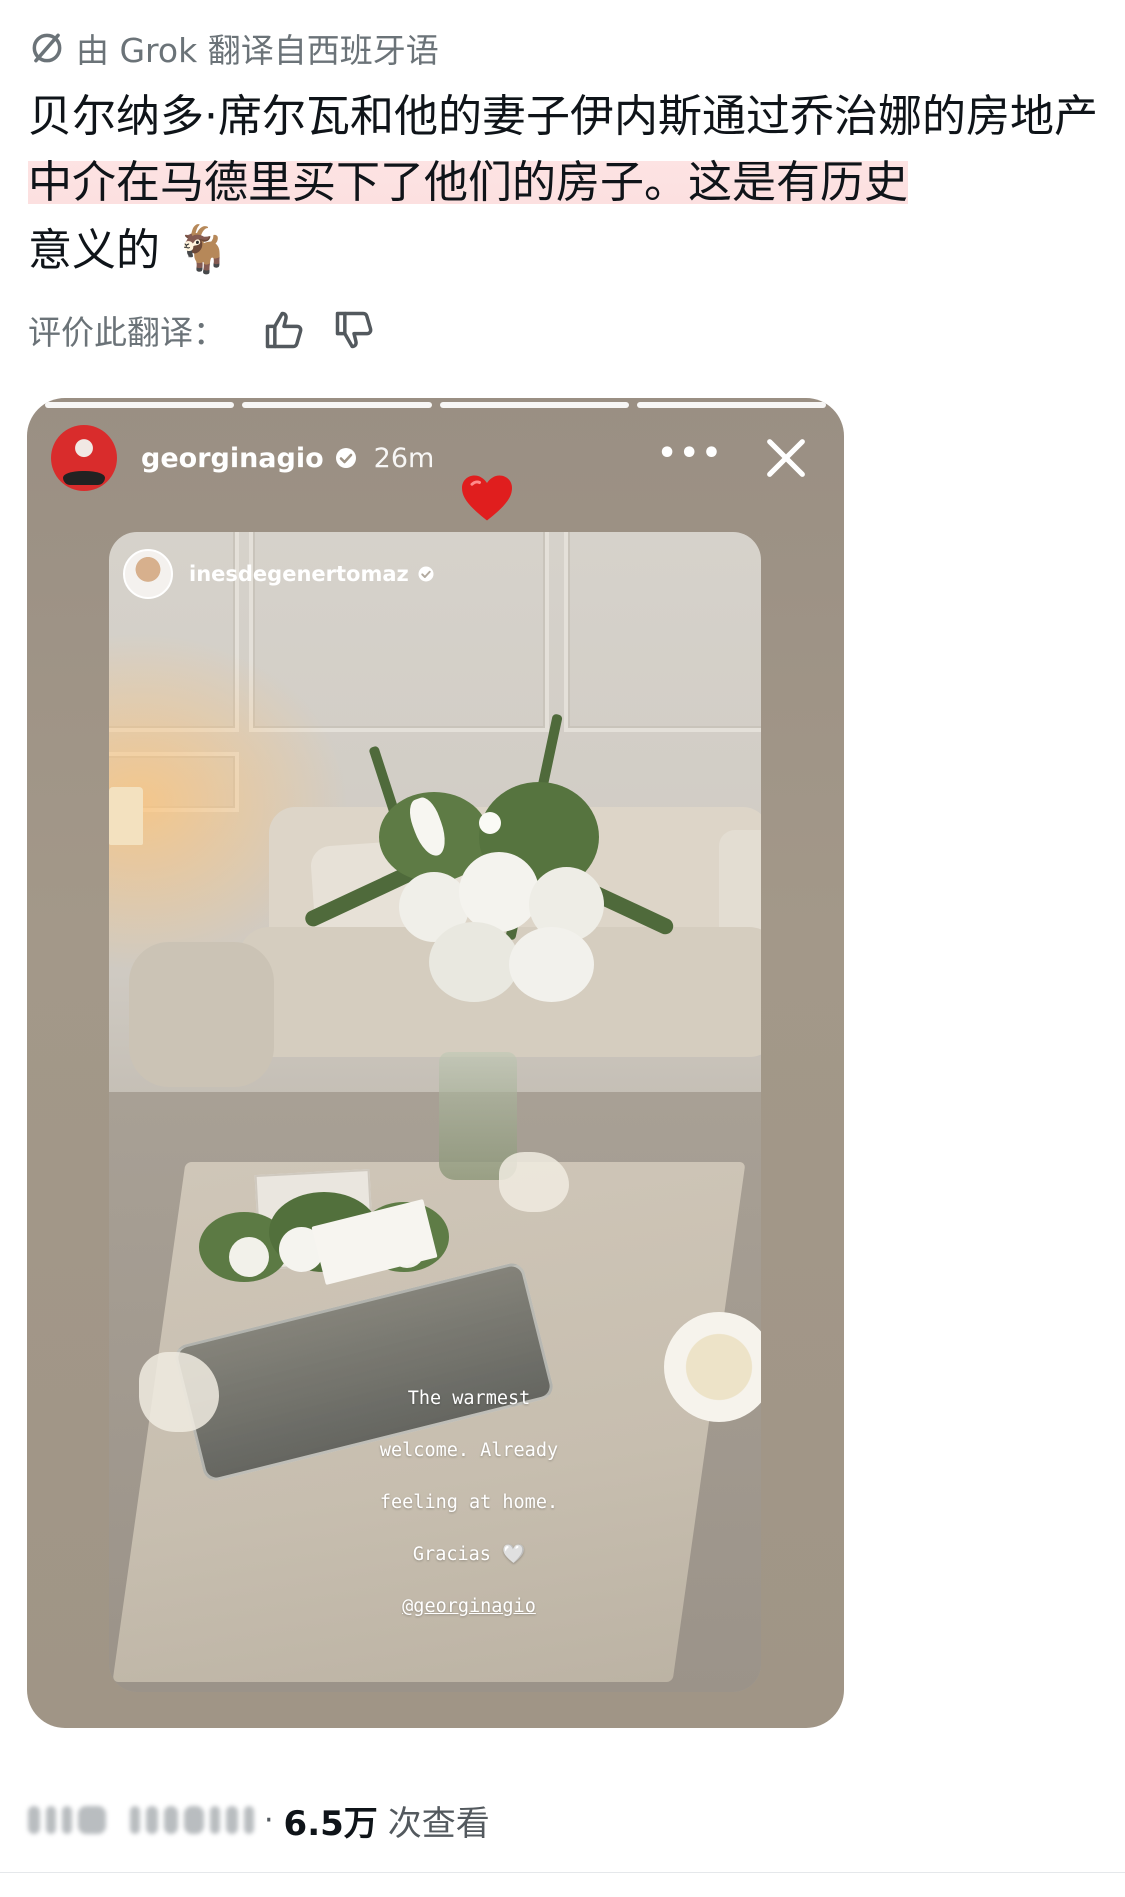 Image resolution: width=1125 pixels, height=1897 pixels. What do you see at coordinates (435, 405) in the screenshot?
I see `story-progress-bar` at bounding box center [435, 405].